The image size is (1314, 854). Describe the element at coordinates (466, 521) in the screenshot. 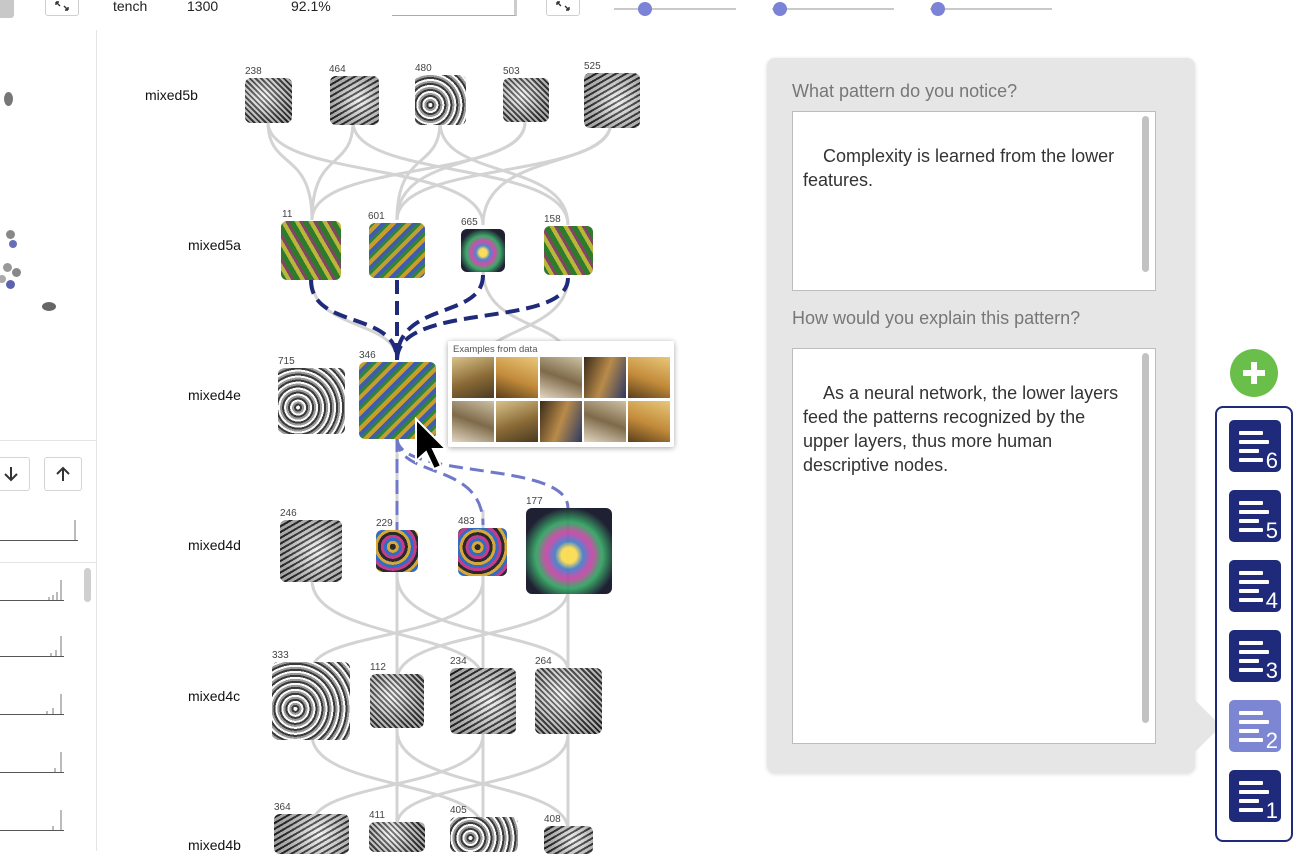

I see `node-id: 483` at that location.